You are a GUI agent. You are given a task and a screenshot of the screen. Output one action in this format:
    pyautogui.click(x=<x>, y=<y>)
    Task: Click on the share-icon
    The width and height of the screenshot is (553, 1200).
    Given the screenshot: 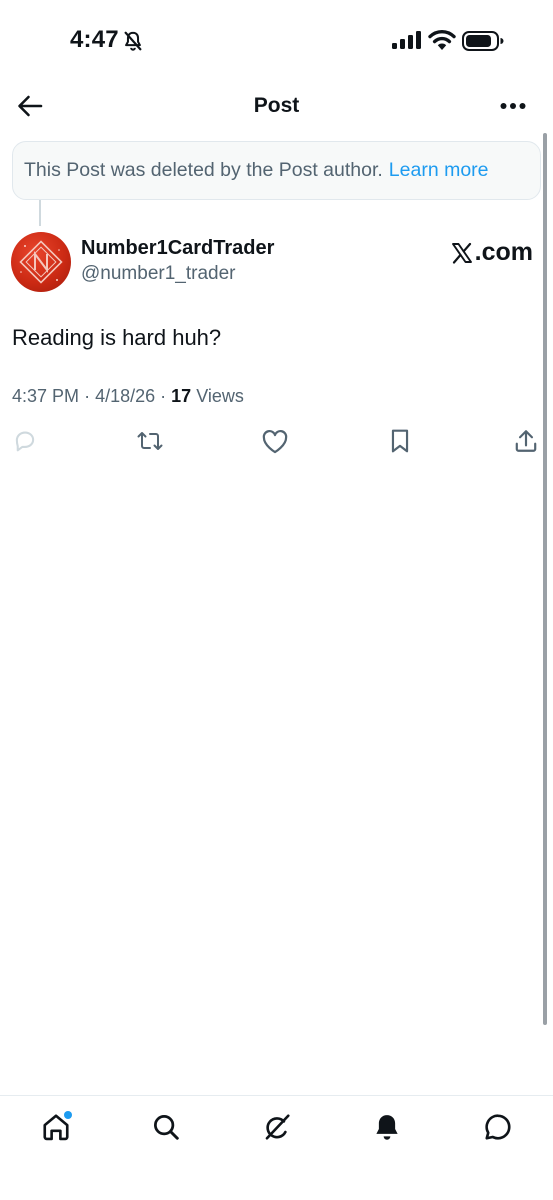 What is the action you would take?
    pyautogui.click(x=526, y=441)
    